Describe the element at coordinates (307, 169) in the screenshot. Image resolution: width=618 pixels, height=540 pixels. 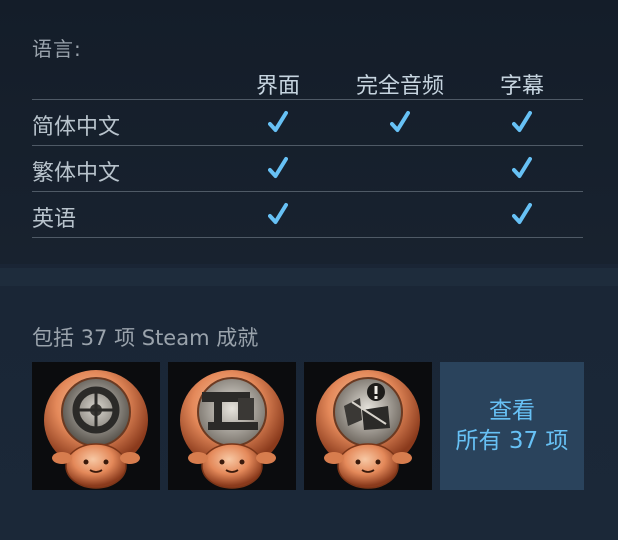
I see `language-row: 繁体中文` at that location.